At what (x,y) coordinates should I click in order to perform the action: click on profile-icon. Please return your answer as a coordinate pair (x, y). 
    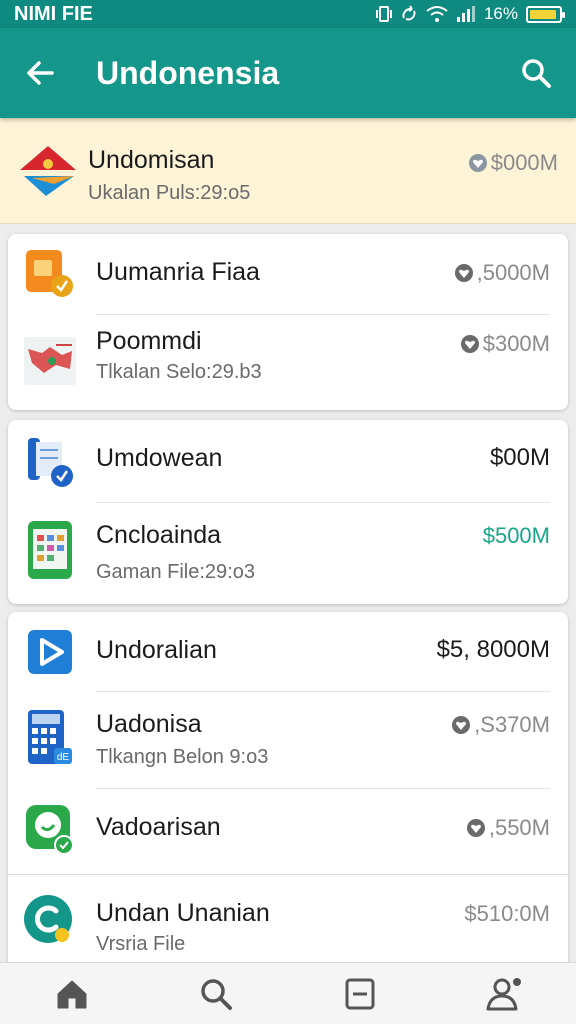
    Looking at the image, I should click on (503, 993).